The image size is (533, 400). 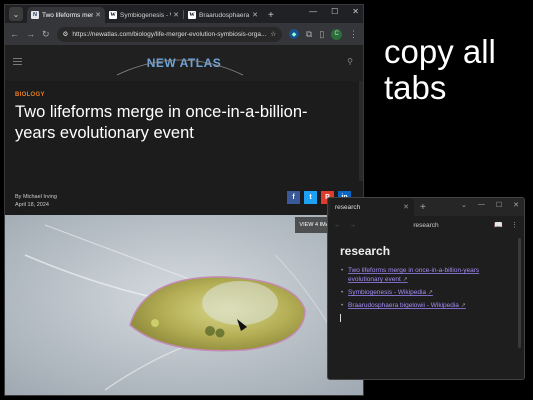 I want to click on hamburger-menu-icon, so click(x=17, y=62).